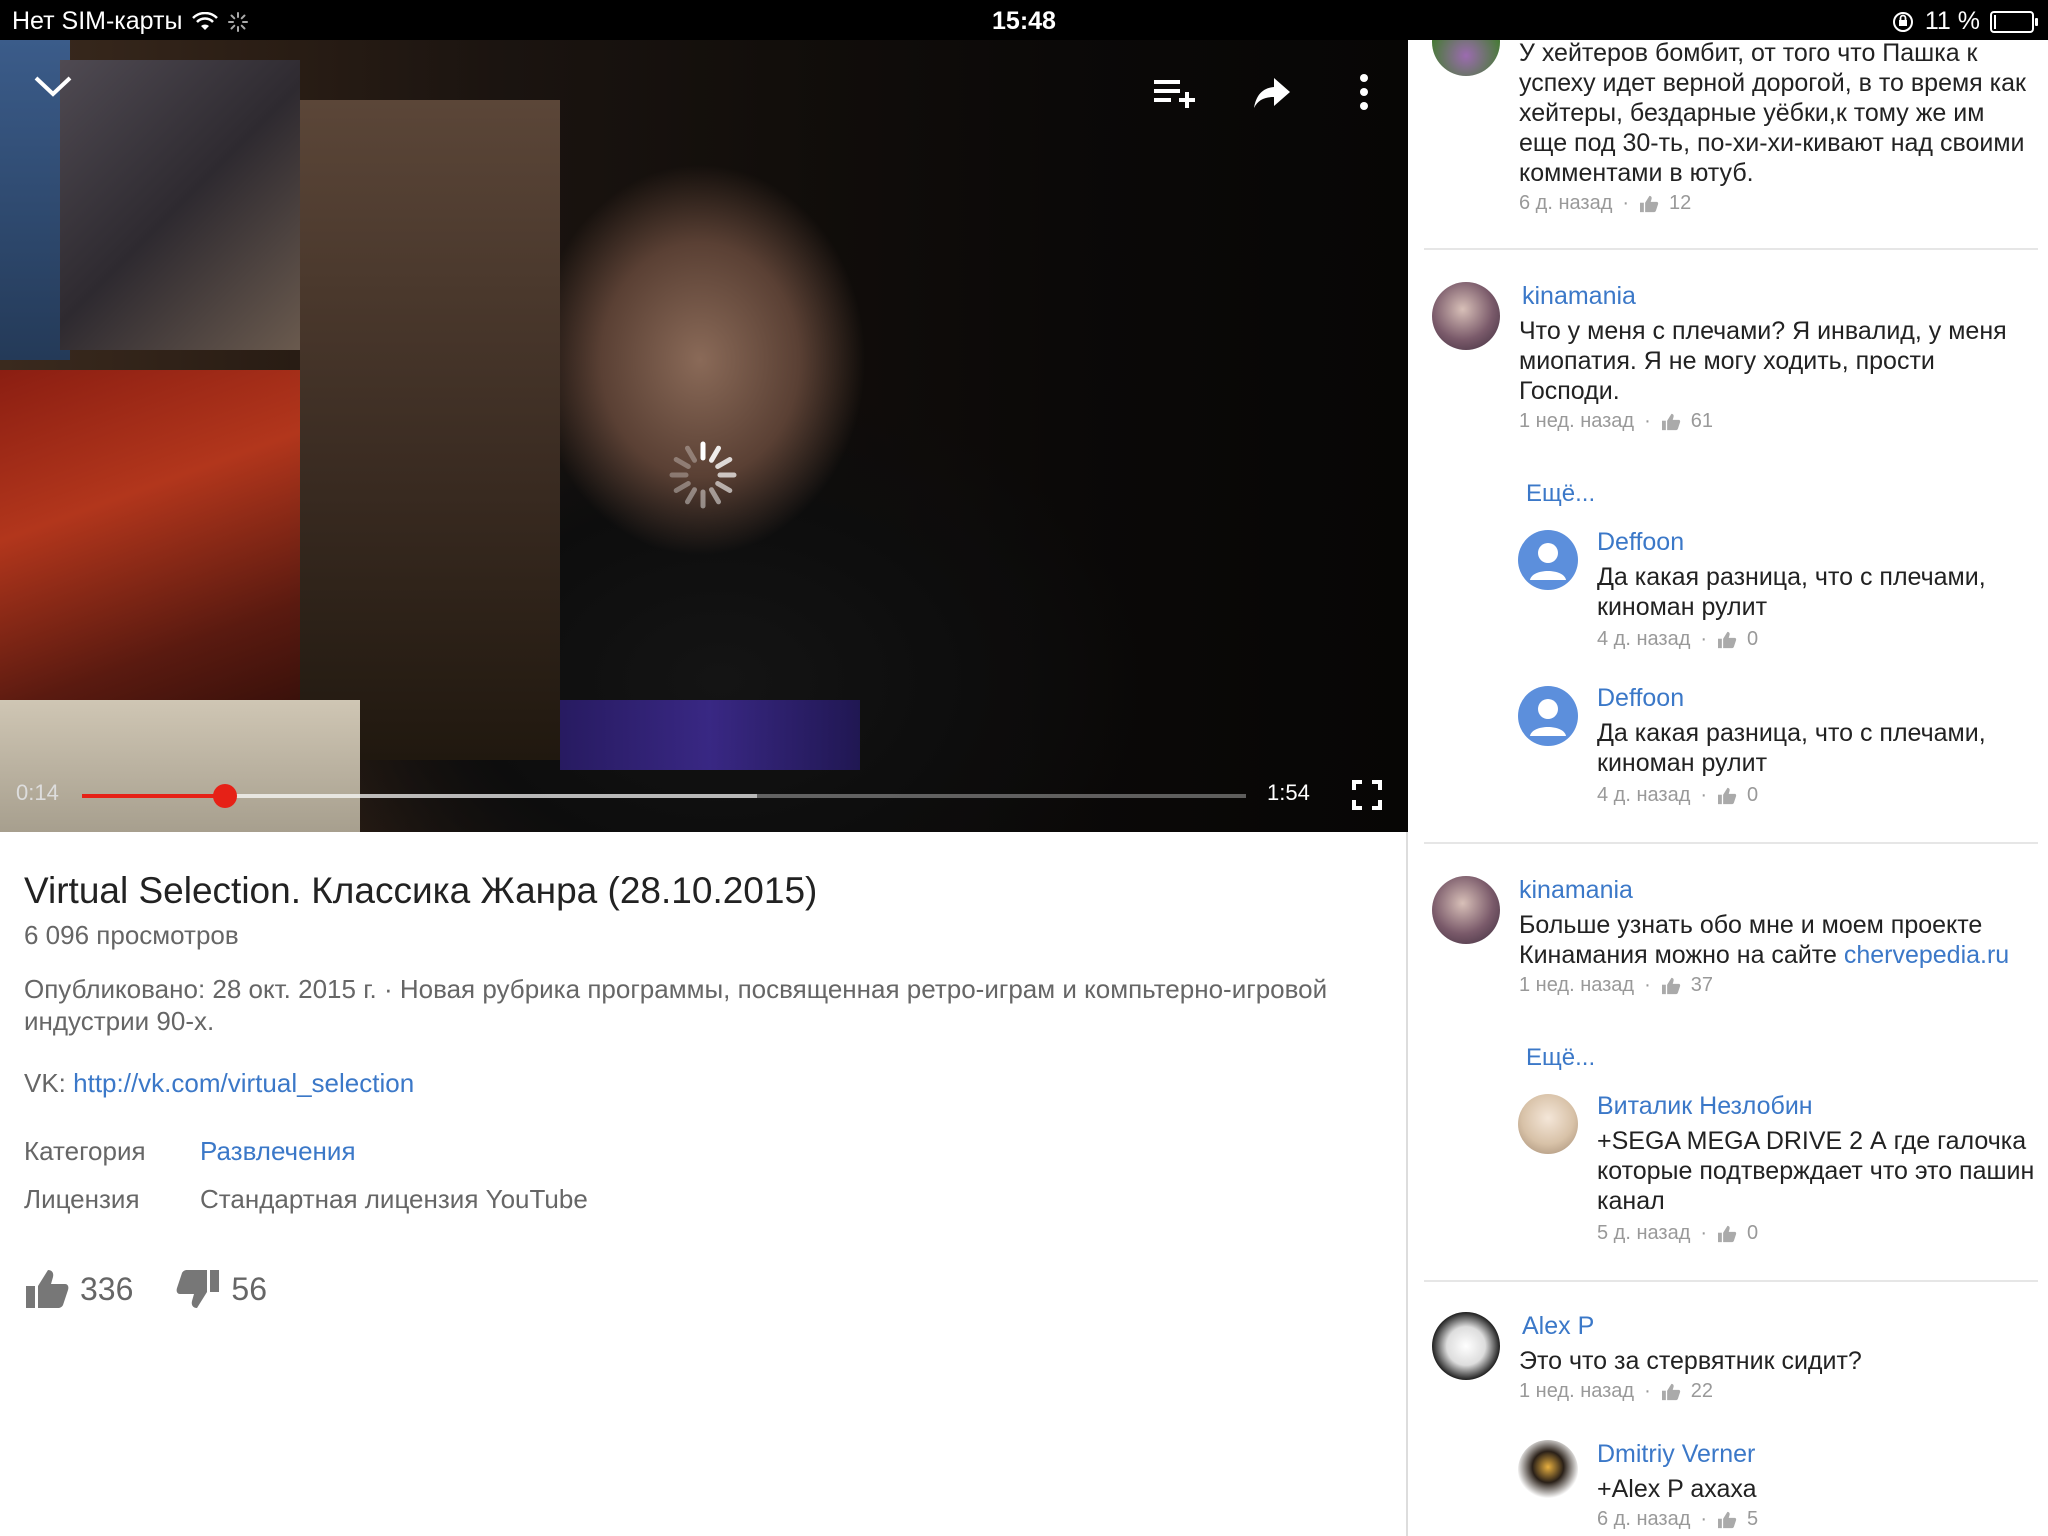  I want to click on battery-icon, so click(2014, 21).